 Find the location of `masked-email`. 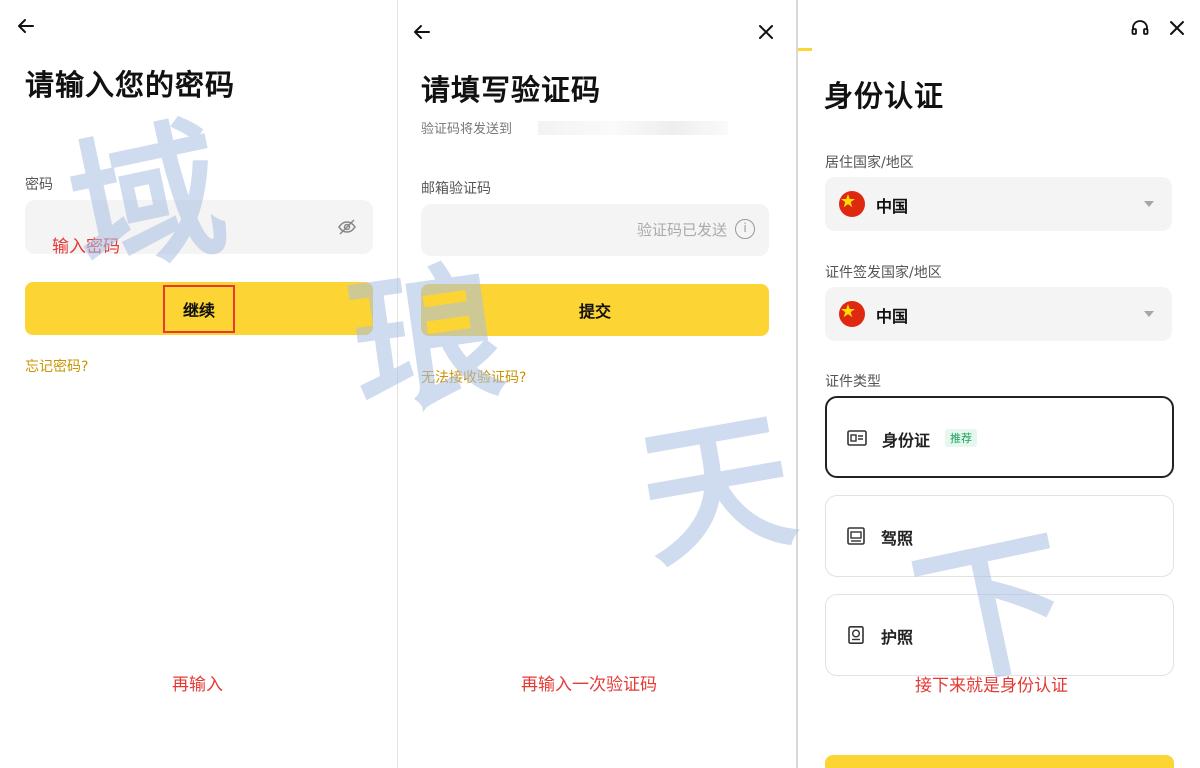

masked-email is located at coordinates (633, 128).